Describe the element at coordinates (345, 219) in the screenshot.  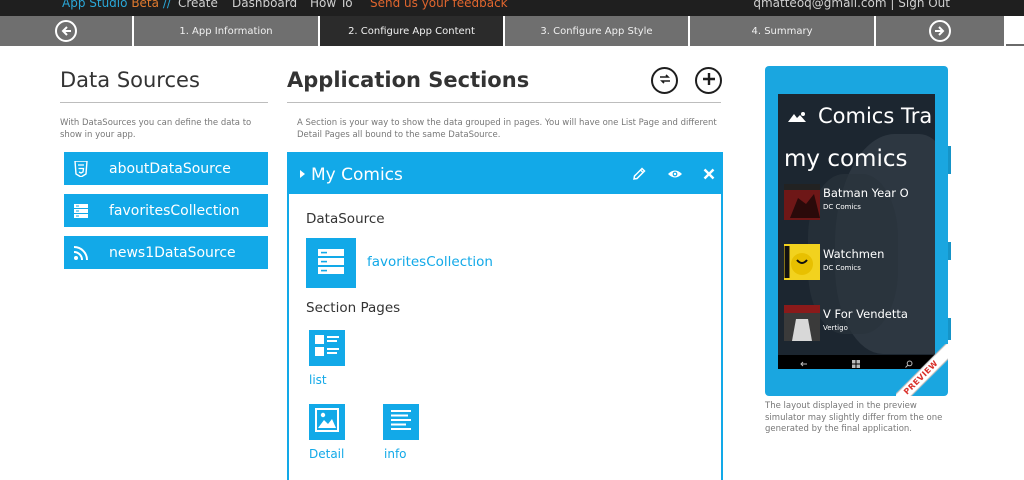
I see `datasource-label: DataSource` at that location.